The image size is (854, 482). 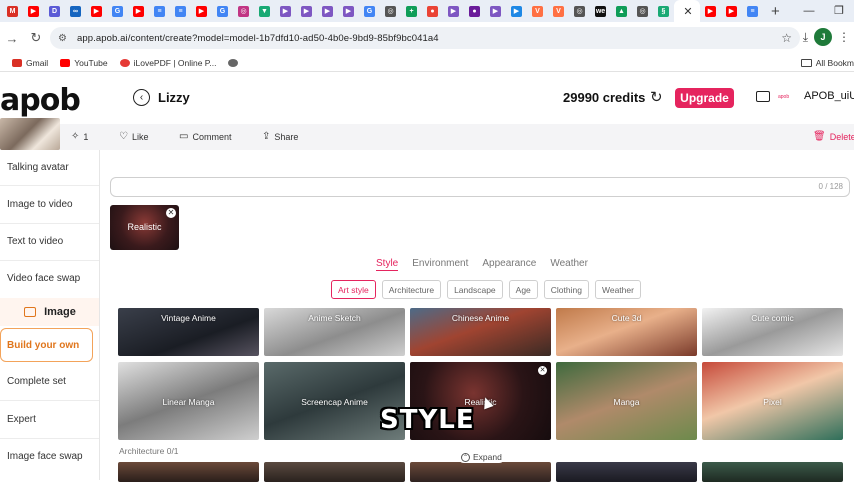 I want to click on apob-logo: apob, so click(x=40, y=100).